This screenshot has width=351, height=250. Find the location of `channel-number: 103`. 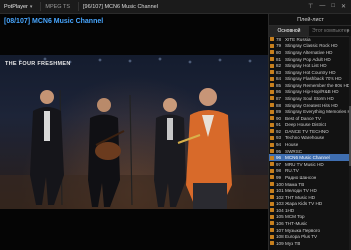

channel-number: 103 is located at coordinates (280, 204).